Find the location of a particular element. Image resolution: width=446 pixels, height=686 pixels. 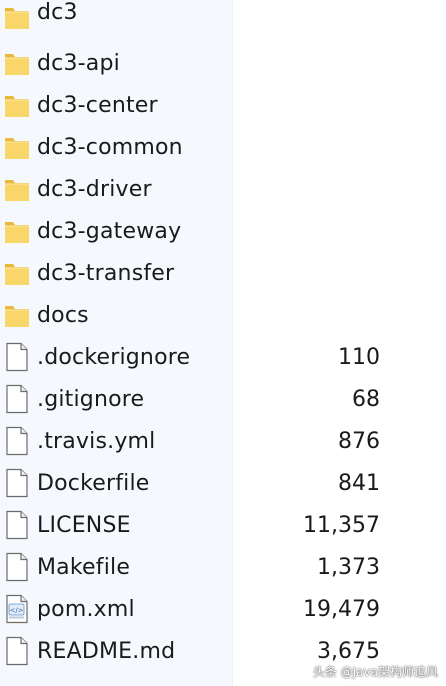

file-name: dc3-transfer is located at coordinates (106, 273).